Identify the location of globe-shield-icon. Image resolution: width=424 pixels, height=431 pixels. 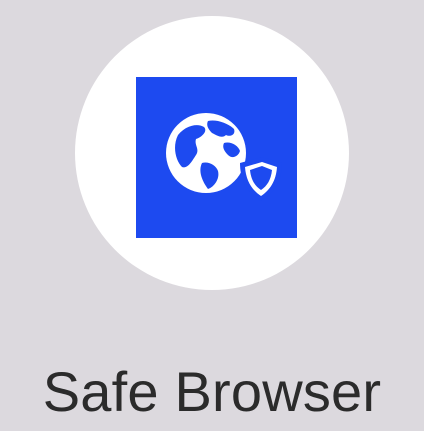
(224, 157).